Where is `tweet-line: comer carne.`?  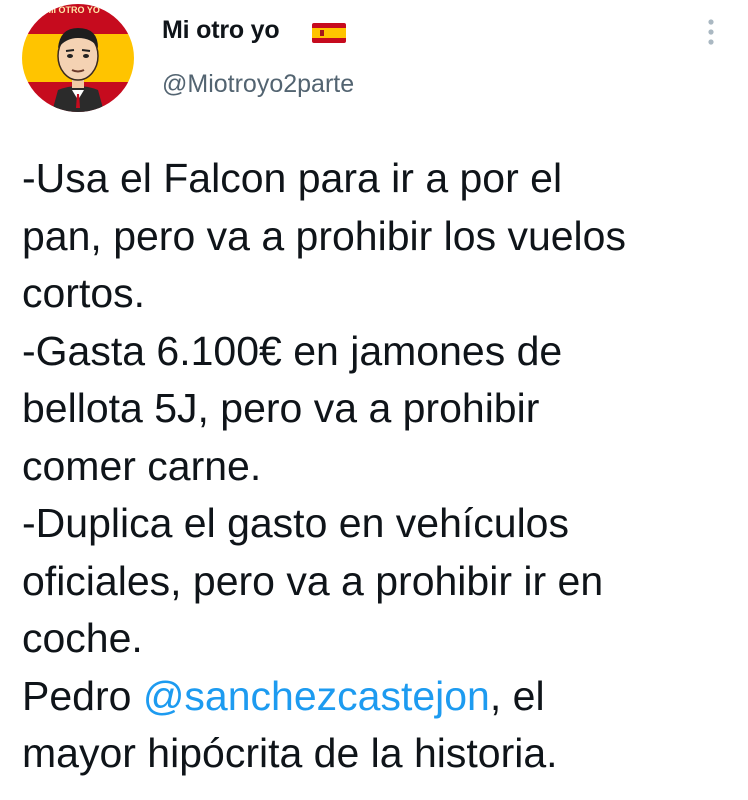 tweet-line: comer carne. is located at coordinates (142, 465).